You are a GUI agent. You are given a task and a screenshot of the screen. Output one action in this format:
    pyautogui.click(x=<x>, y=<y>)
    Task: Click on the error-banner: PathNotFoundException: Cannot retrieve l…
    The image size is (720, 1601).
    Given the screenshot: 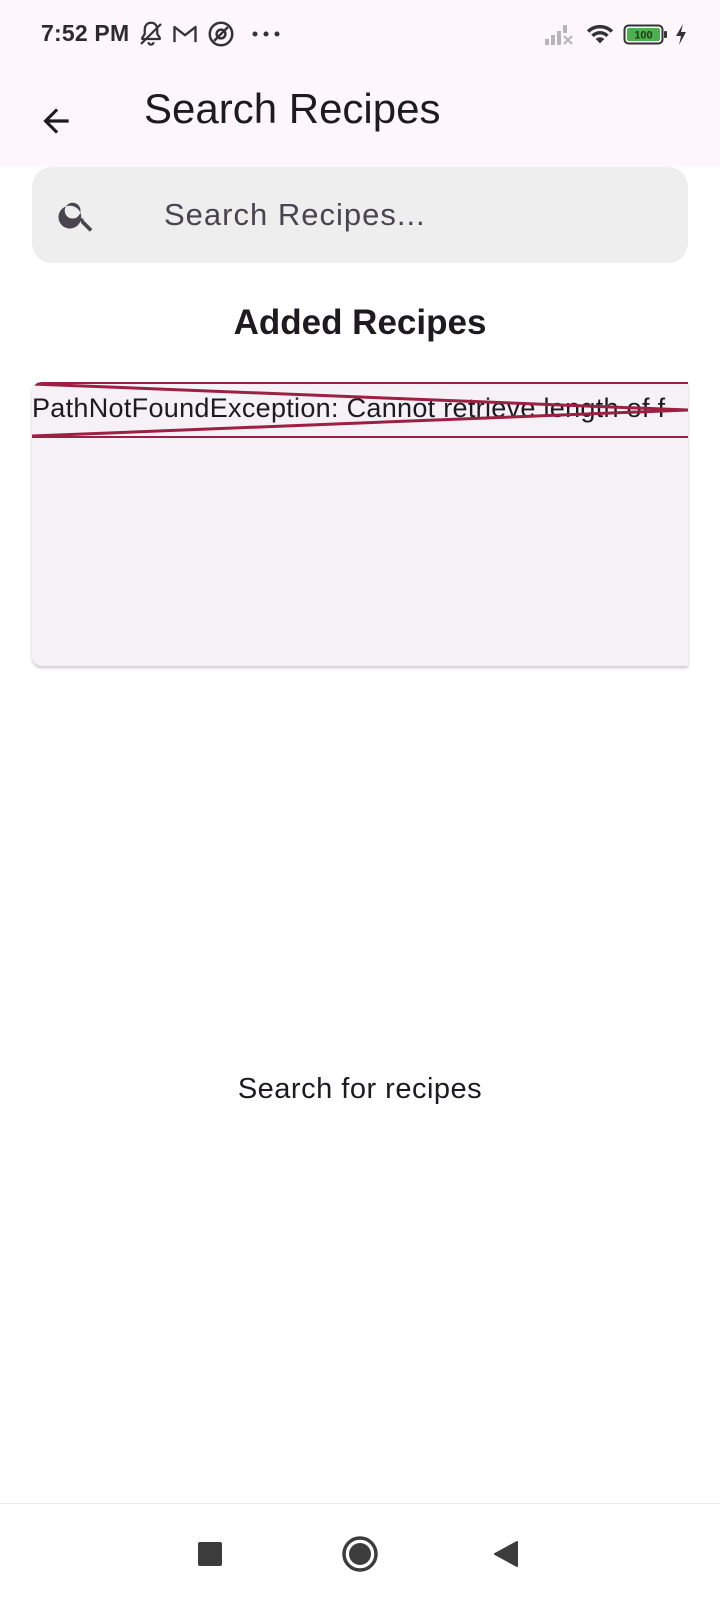 What is the action you would take?
    pyautogui.click(x=360, y=410)
    